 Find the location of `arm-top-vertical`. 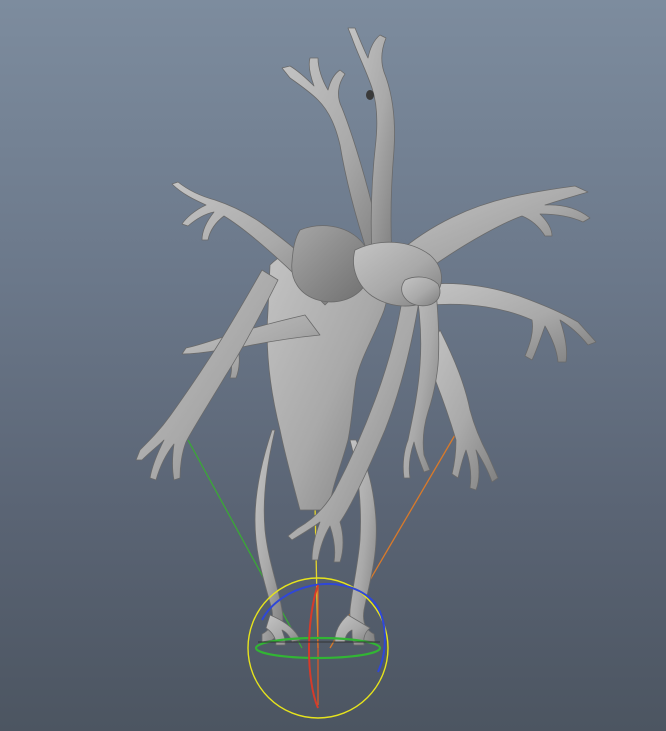

arm-top-vertical is located at coordinates (371, 143).